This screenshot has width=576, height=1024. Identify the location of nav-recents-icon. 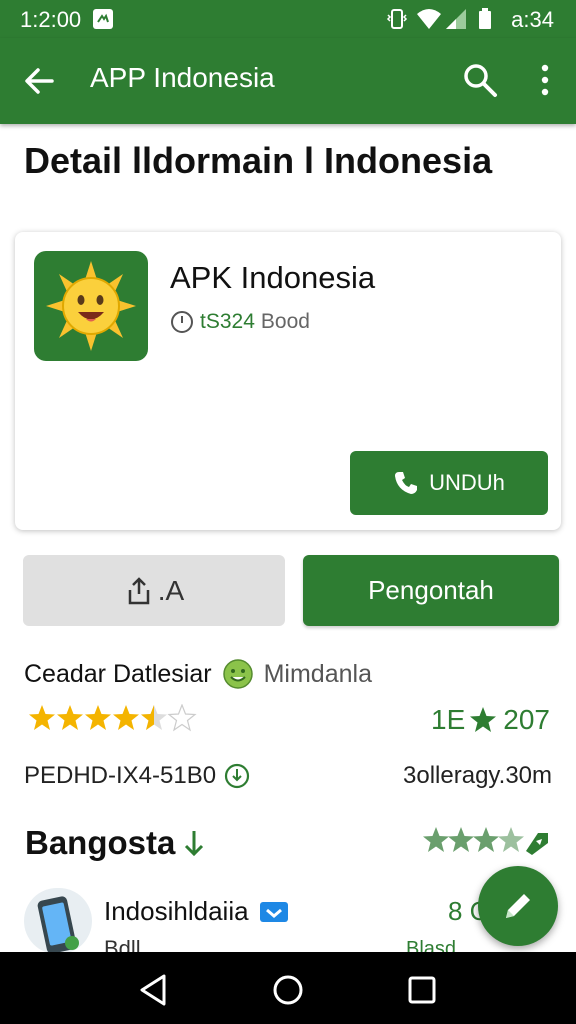
(422, 990).